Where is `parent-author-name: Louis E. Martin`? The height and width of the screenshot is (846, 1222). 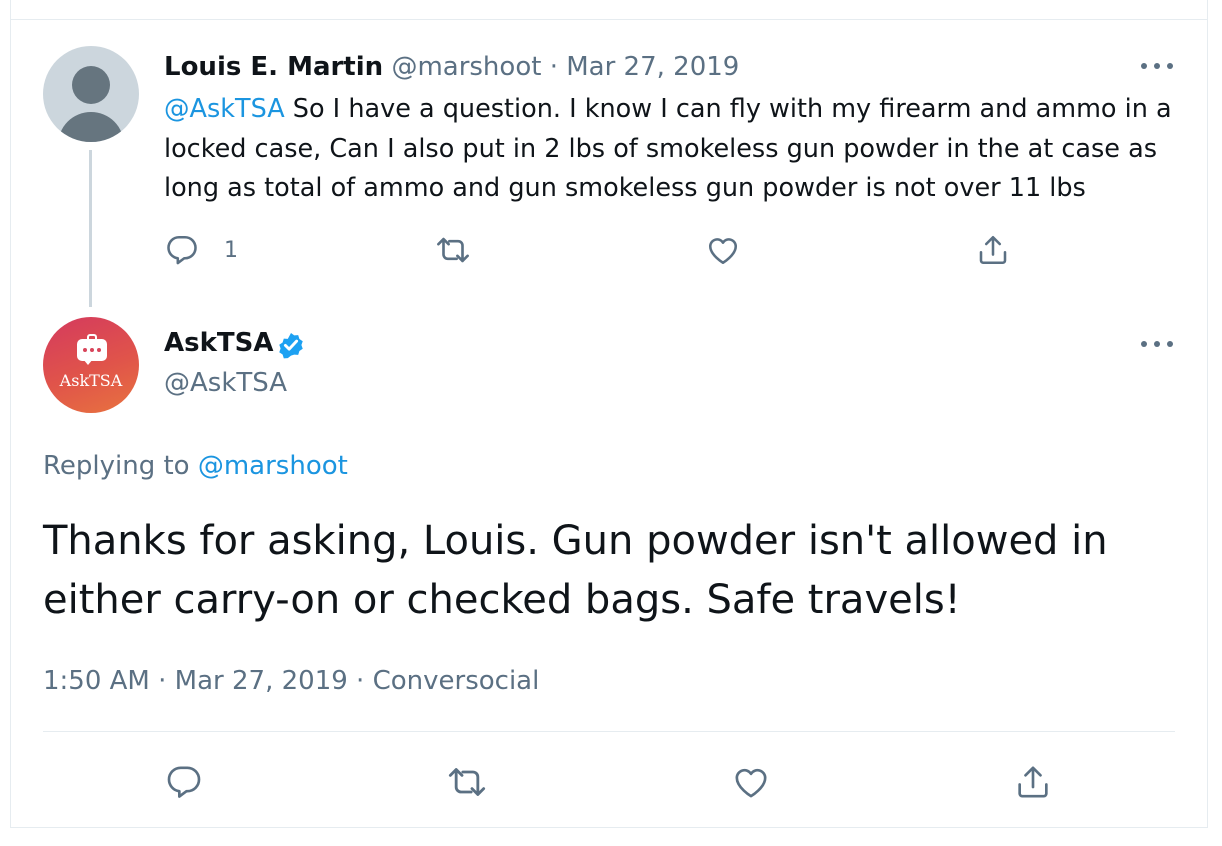
parent-author-name: Louis E. Martin is located at coordinates (273, 67).